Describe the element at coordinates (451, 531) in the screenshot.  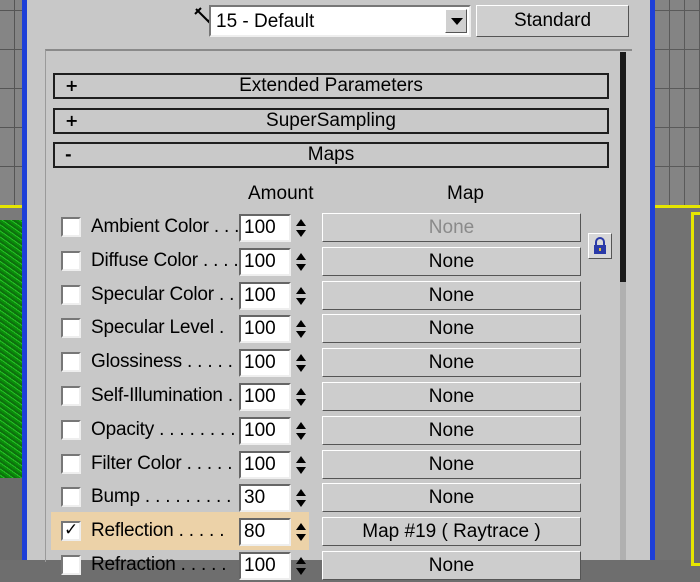
I see `map-slot-button: Map #19 ( Raytrace )` at that location.